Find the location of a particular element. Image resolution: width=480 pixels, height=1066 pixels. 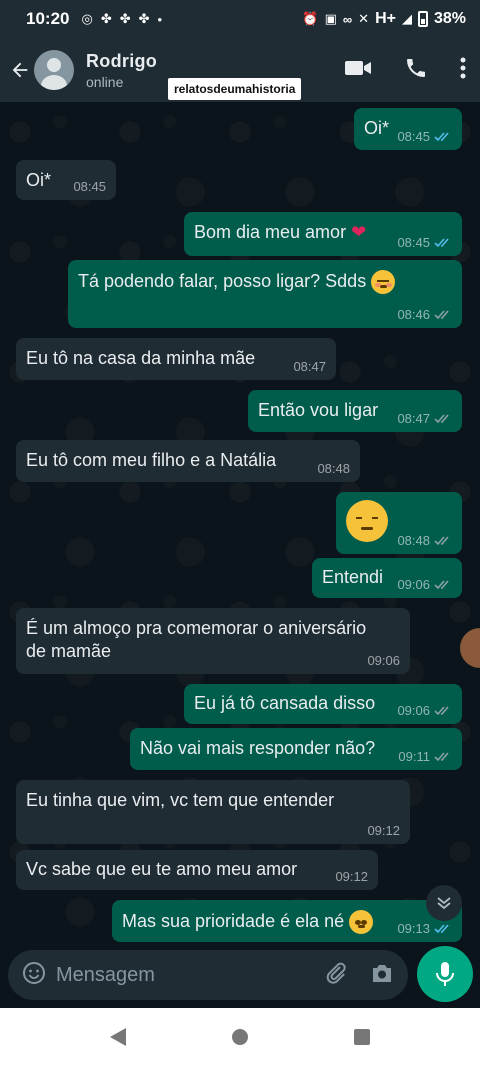

voice-call-icon is located at coordinates (416, 70).